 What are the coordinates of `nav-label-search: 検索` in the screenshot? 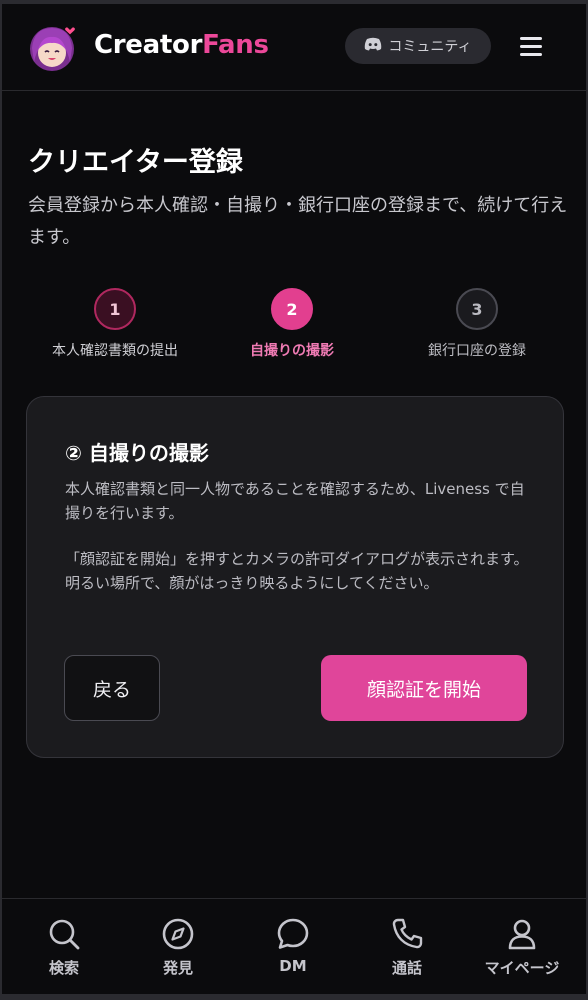 It's located at (63, 968).